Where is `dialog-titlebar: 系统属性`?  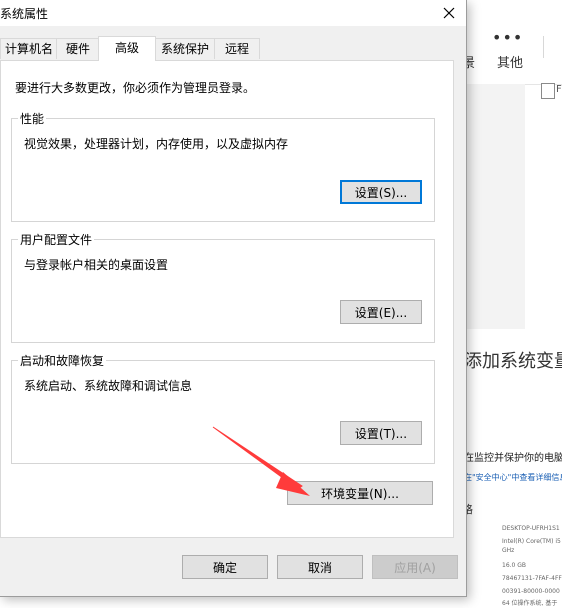 dialog-titlebar: 系统属性 is located at coordinates (233, 13).